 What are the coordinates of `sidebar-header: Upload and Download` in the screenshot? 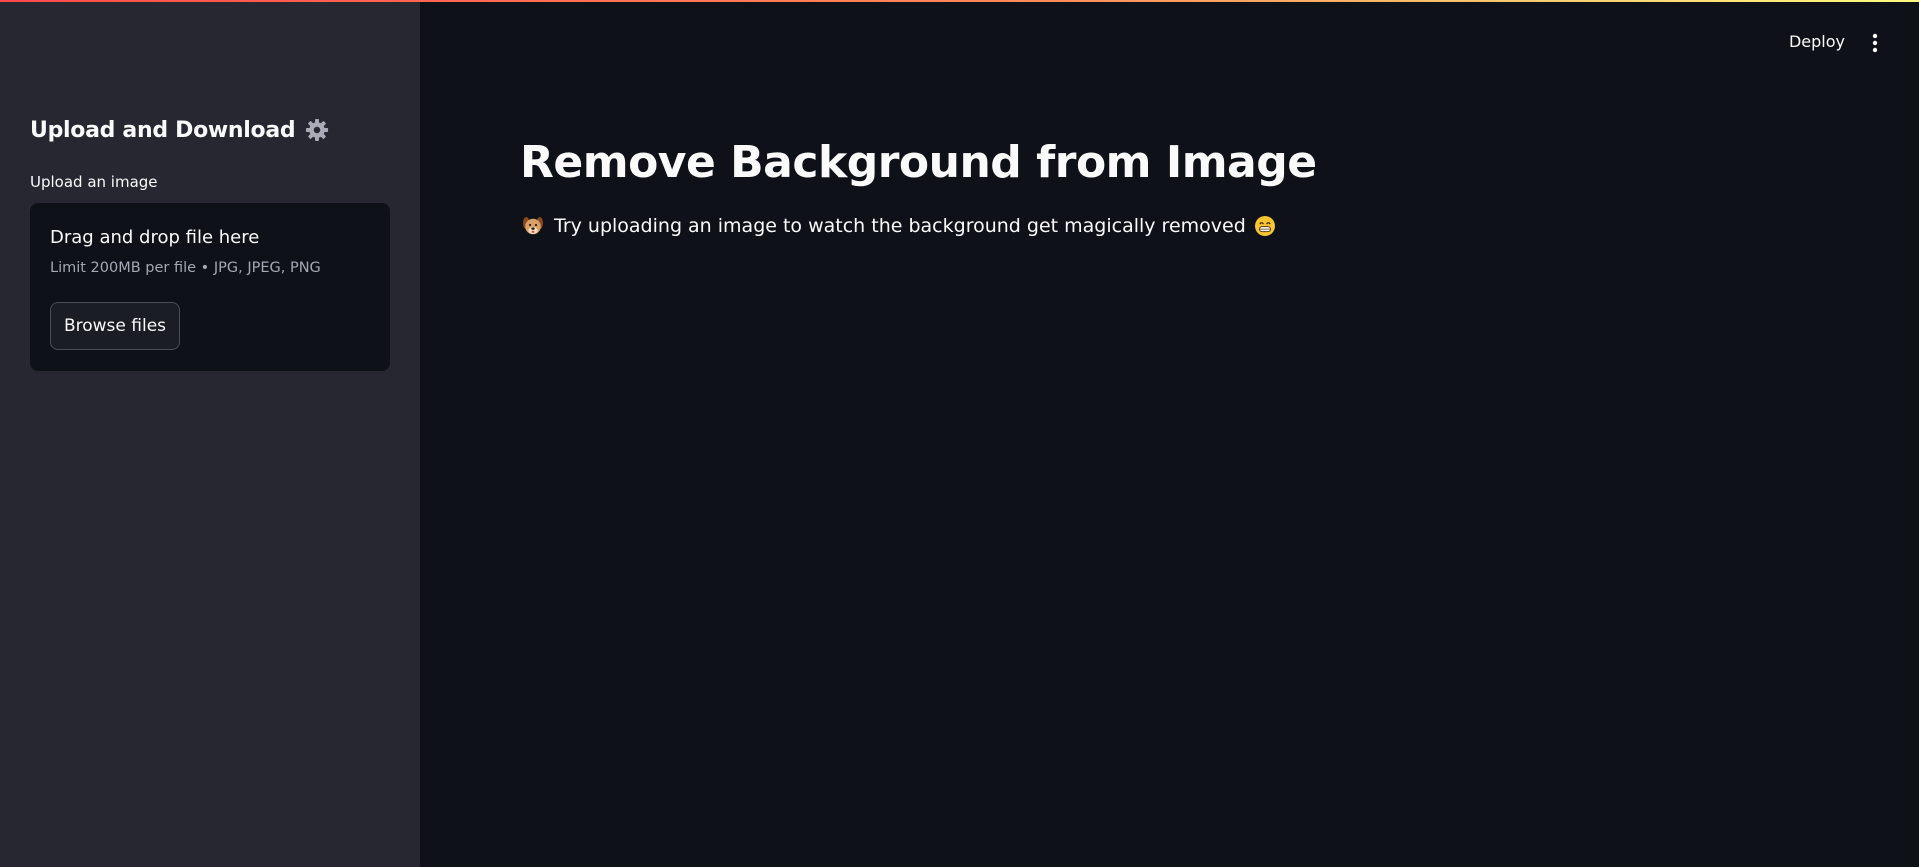 It's located at (180, 130).